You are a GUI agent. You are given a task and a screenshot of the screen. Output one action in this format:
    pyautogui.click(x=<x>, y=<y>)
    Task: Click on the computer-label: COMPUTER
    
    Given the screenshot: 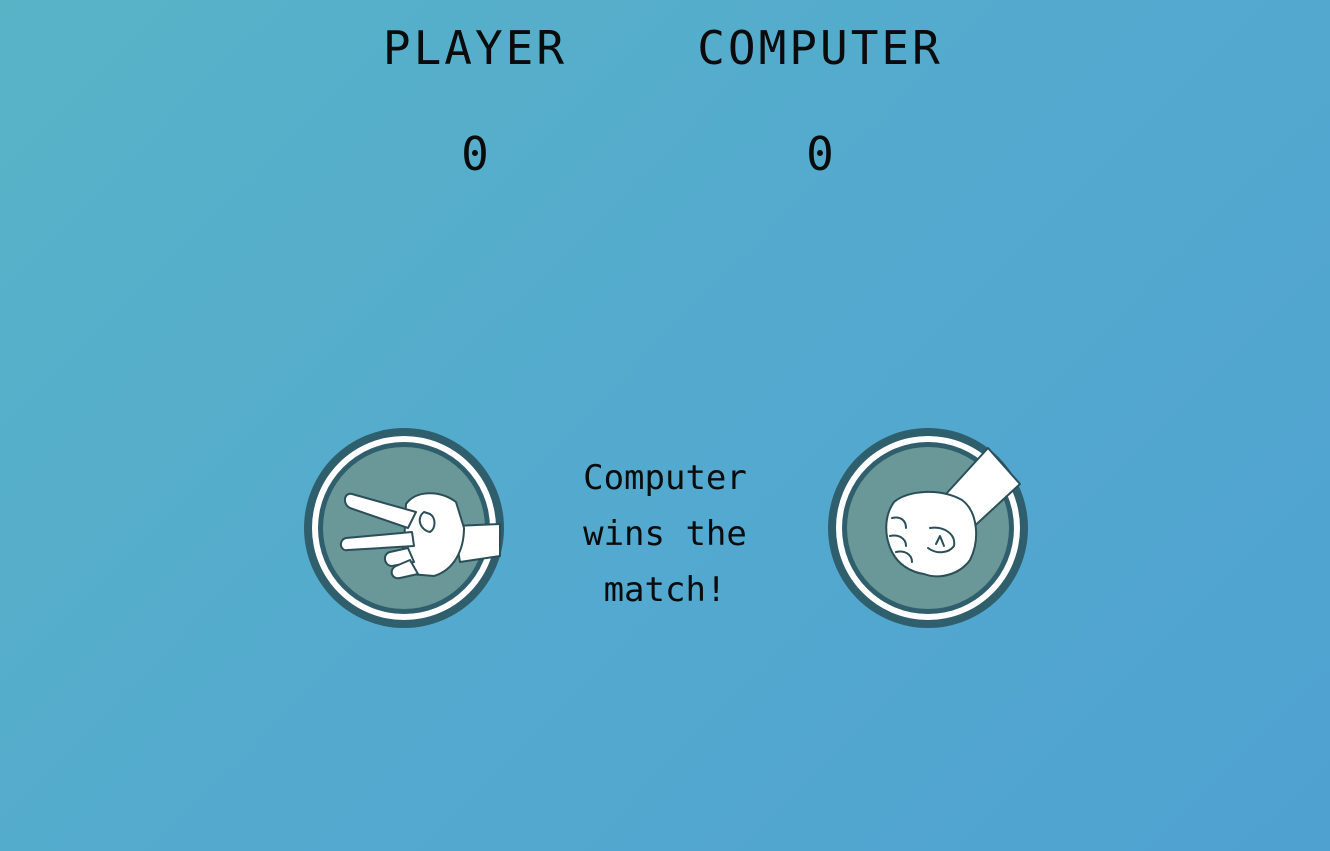 What is the action you would take?
    pyautogui.click(x=820, y=48)
    